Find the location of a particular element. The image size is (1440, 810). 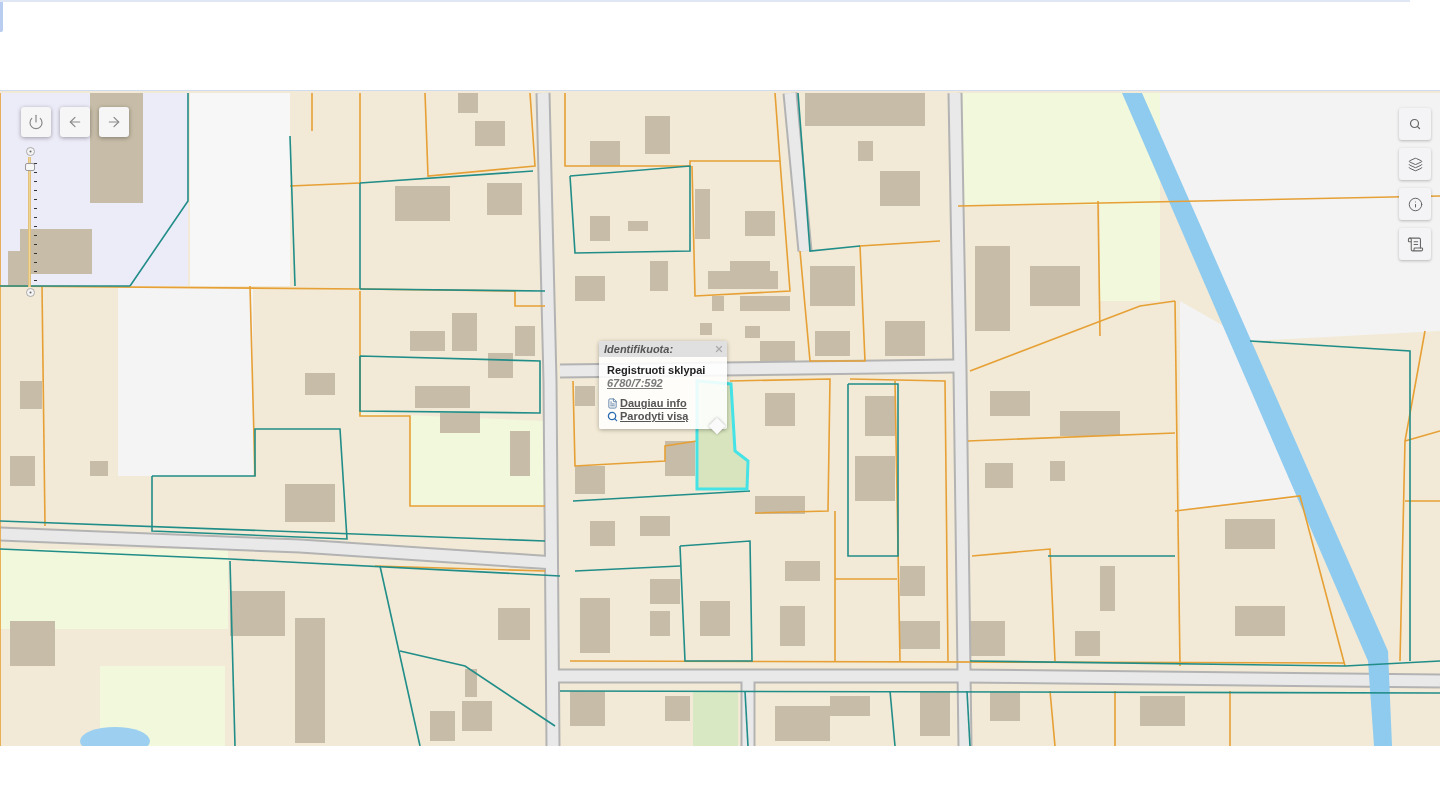

scroll-icon is located at coordinates (1415, 244).